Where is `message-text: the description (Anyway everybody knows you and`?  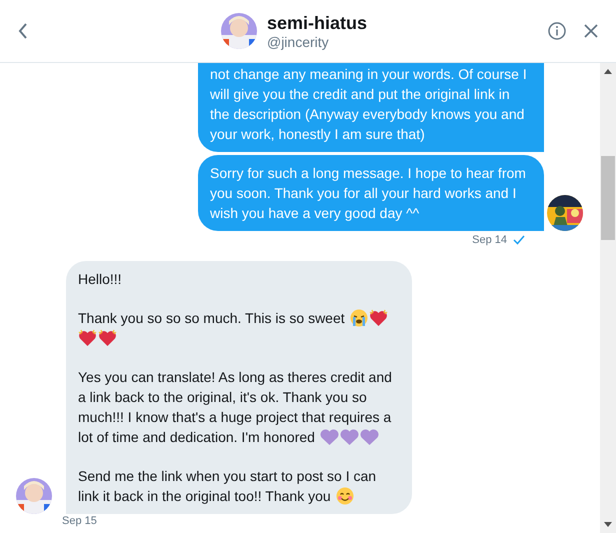
message-text: the description (Anyway everybody knows you and is located at coordinates (367, 114).